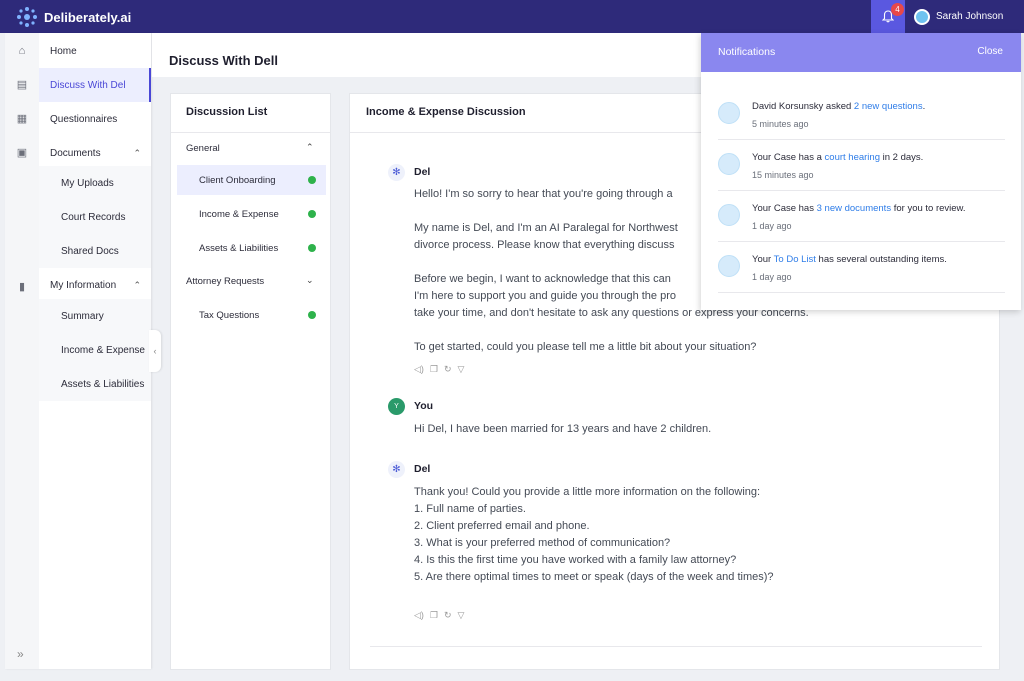  I want to click on discussion-item-label: Assets & Liabilities, so click(239, 248).